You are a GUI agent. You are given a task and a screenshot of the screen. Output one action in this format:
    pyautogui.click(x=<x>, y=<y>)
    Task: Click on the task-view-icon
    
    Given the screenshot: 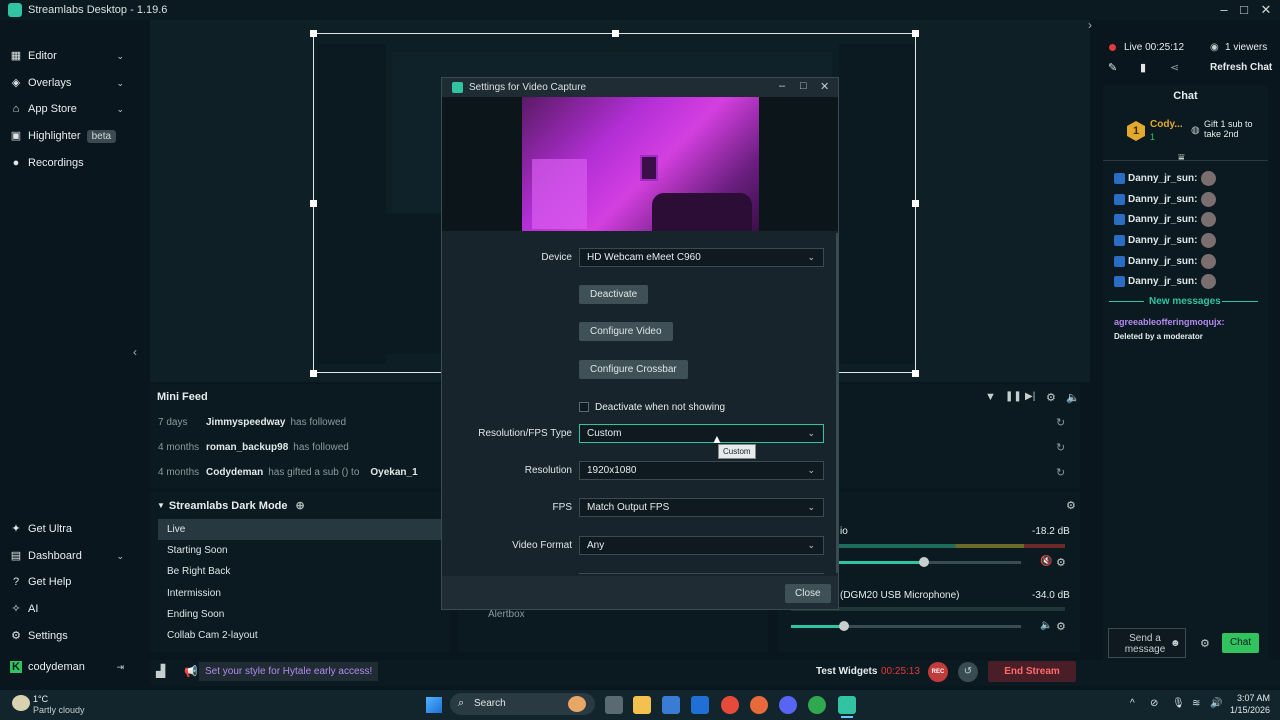 What is the action you would take?
    pyautogui.click(x=614, y=705)
    